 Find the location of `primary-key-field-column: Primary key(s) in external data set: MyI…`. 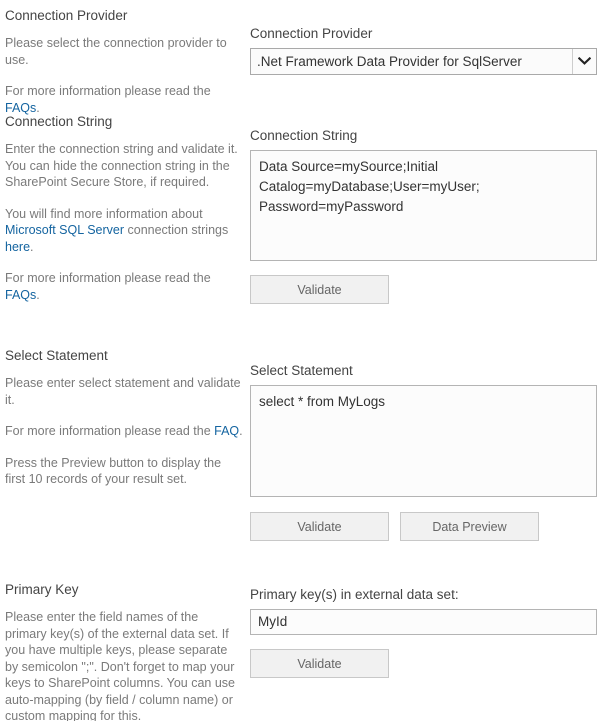

primary-key-field-column: Primary key(s) in external data set: MyI… is located at coordinates (423, 632).